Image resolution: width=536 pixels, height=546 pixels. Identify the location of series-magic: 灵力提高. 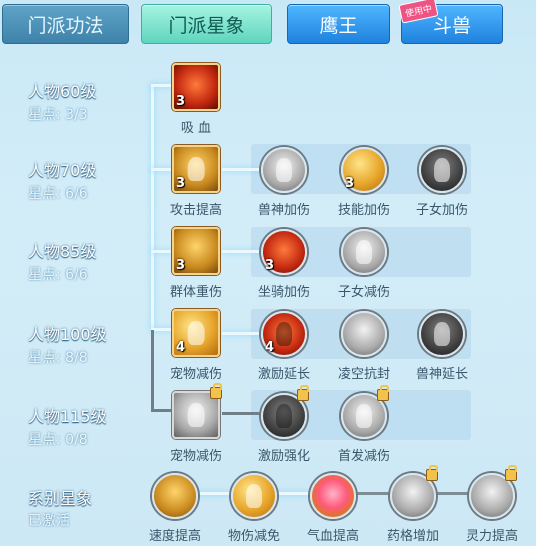
(492, 504).